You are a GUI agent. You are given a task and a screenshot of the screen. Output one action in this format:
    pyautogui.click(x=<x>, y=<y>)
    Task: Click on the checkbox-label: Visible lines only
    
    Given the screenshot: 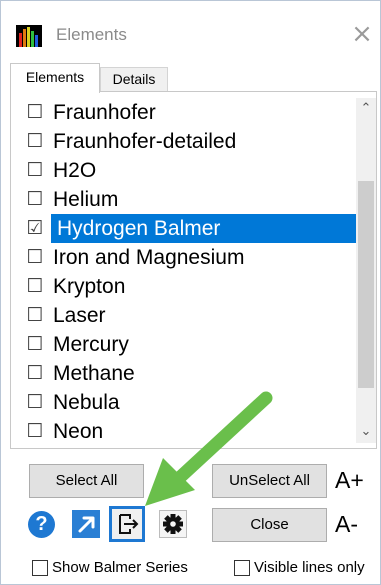 What is the action you would take?
    pyautogui.click(x=309, y=567)
    